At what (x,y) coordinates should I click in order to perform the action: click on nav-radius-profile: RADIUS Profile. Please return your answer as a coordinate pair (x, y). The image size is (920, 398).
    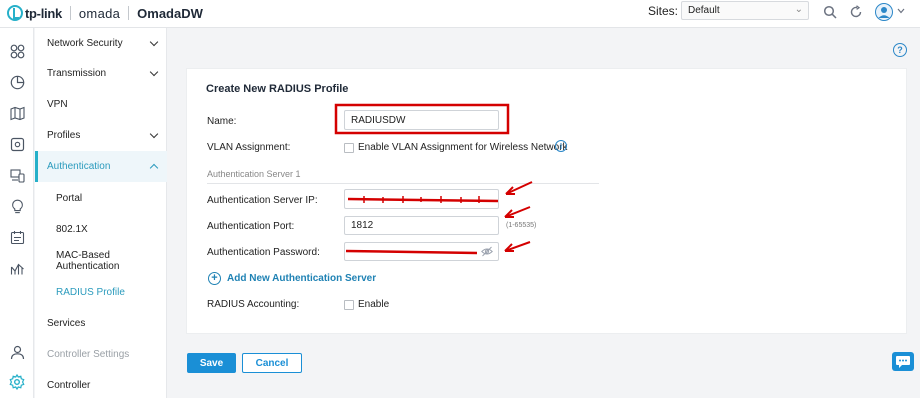
    Looking at the image, I should click on (101, 292).